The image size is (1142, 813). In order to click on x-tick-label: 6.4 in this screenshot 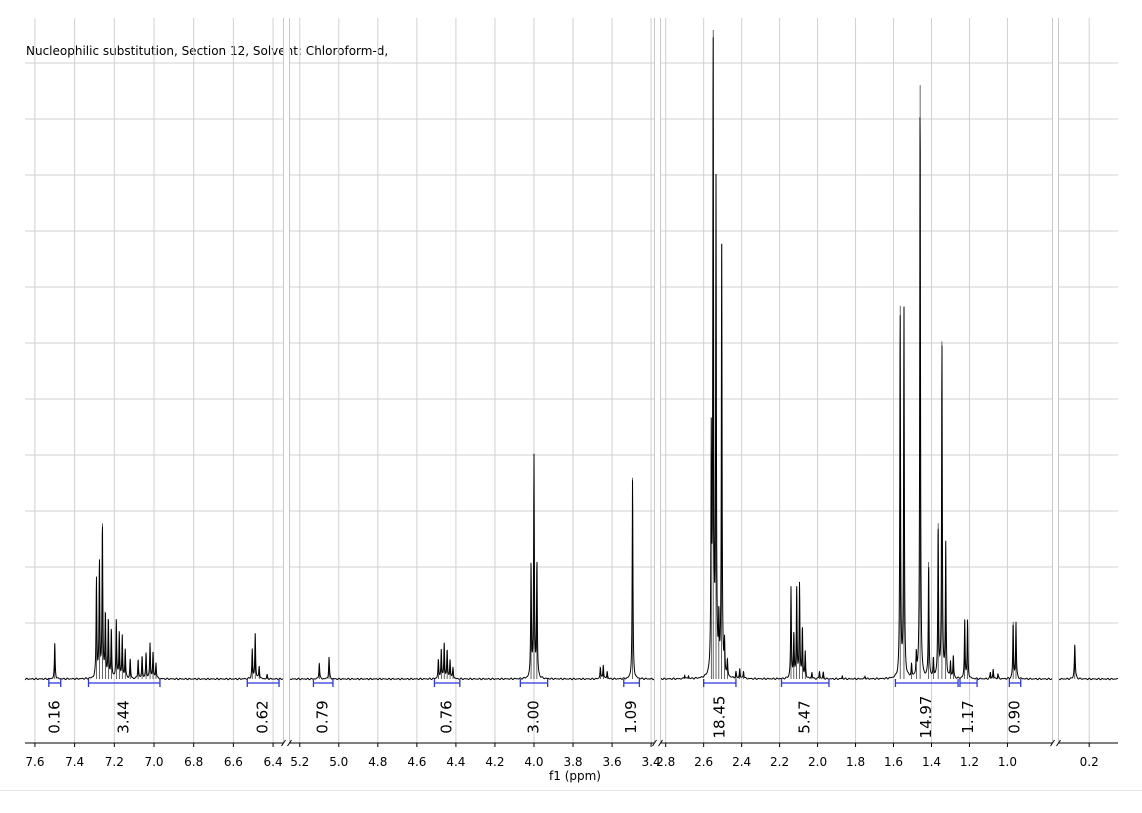, I will do `click(273, 762)`.